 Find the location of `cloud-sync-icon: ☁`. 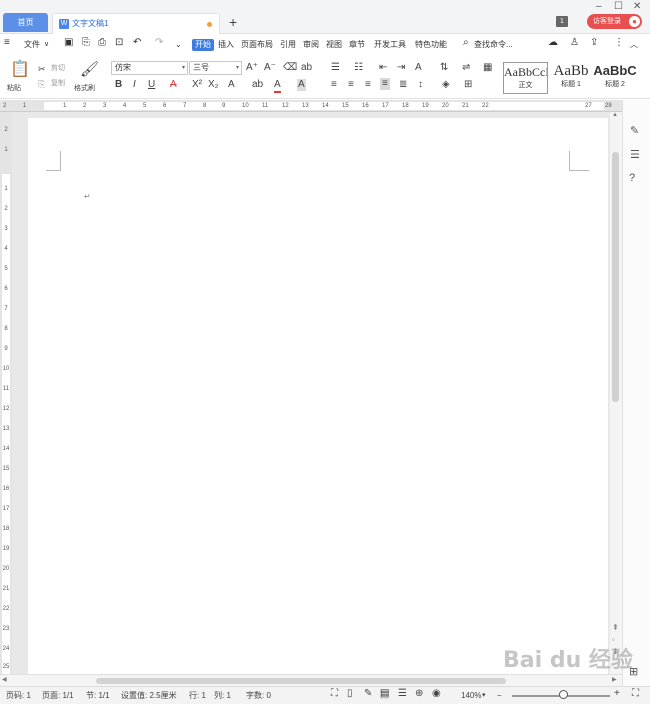

cloud-sync-icon: ☁ is located at coordinates (553, 43).